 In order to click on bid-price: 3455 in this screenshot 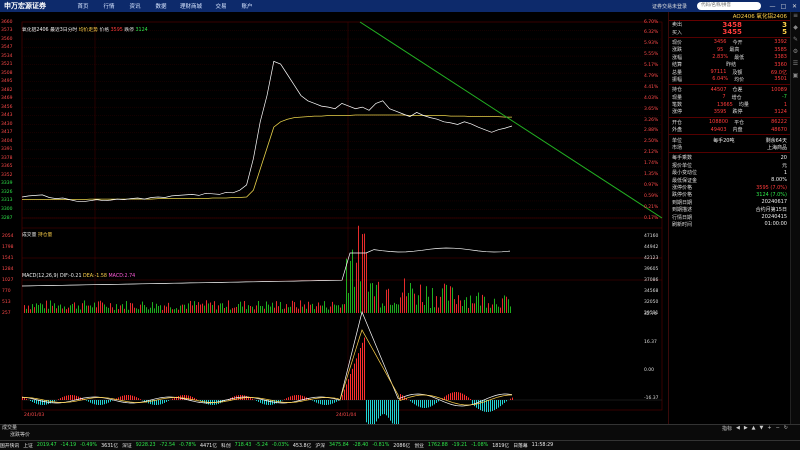, I will do `click(731, 32)`.